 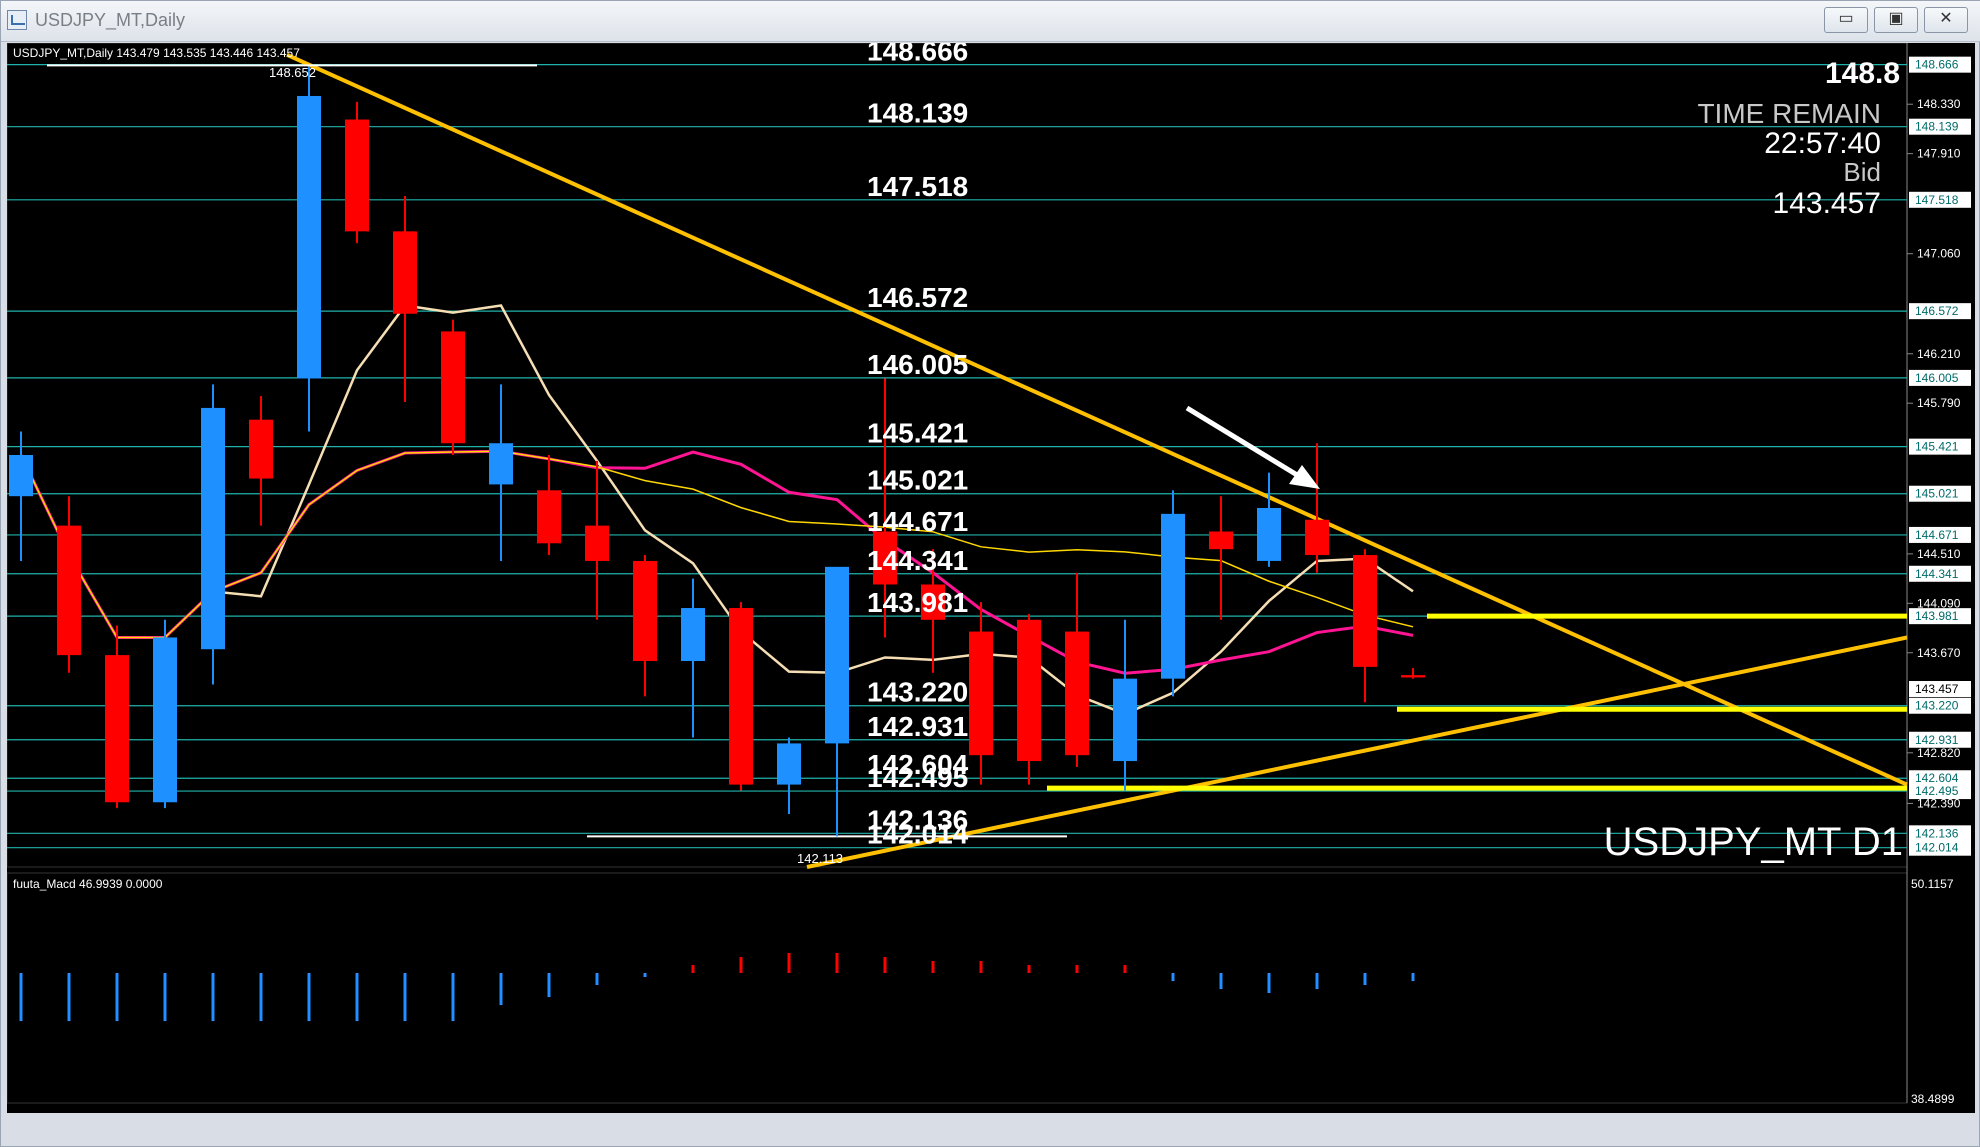 What do you see at coordinates (1939, 753) in the screenshot?
I see `axis-tick-label: 142.820` at bounding box center [1939, 753].